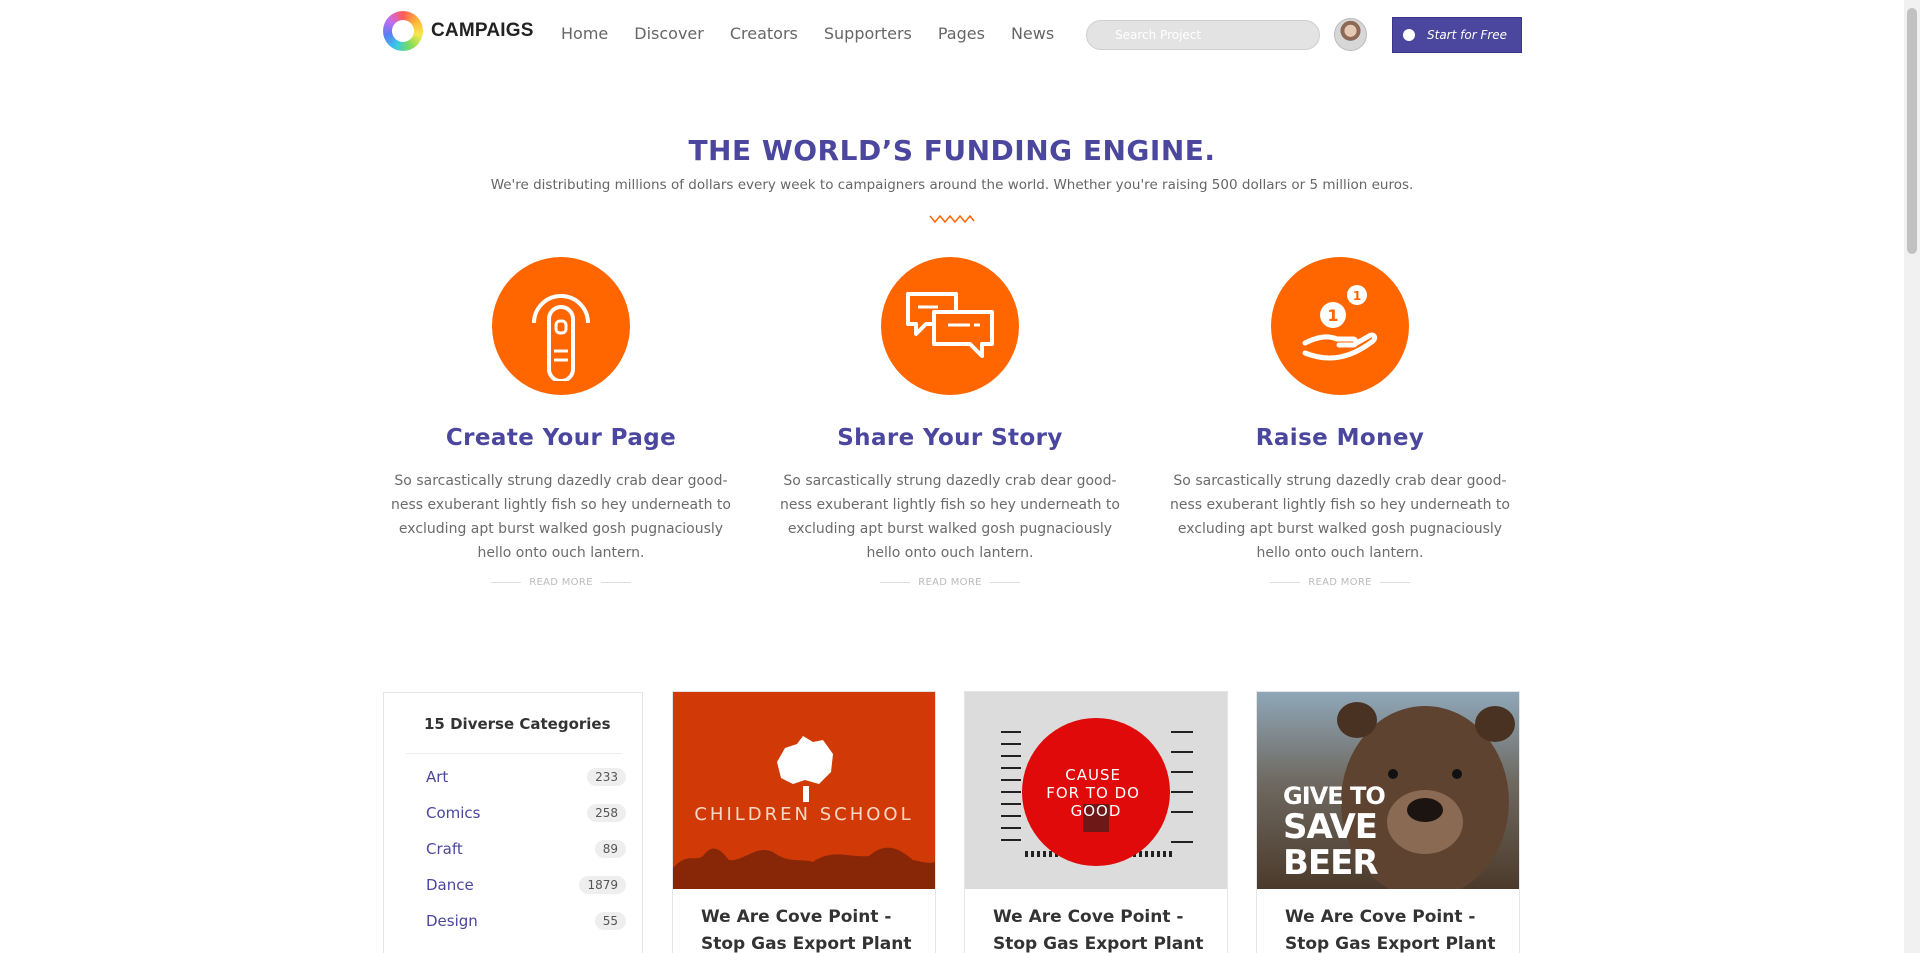 This screenshot has height=953, width=1920. Describe the element at coordinates (1340, 438) in the screenshot. I see `feature-title: Raise Money` at that location.